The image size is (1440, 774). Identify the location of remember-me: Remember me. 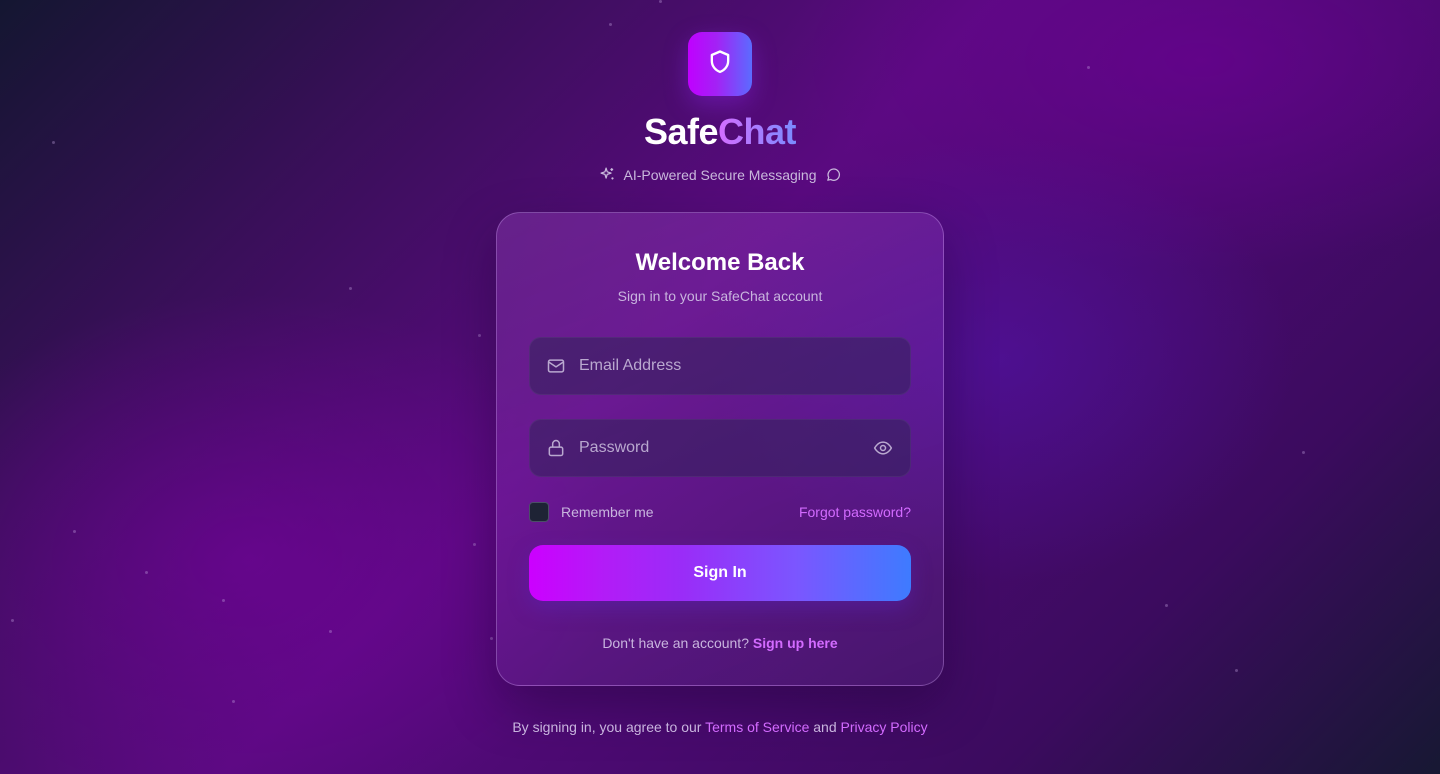
(591, 512).